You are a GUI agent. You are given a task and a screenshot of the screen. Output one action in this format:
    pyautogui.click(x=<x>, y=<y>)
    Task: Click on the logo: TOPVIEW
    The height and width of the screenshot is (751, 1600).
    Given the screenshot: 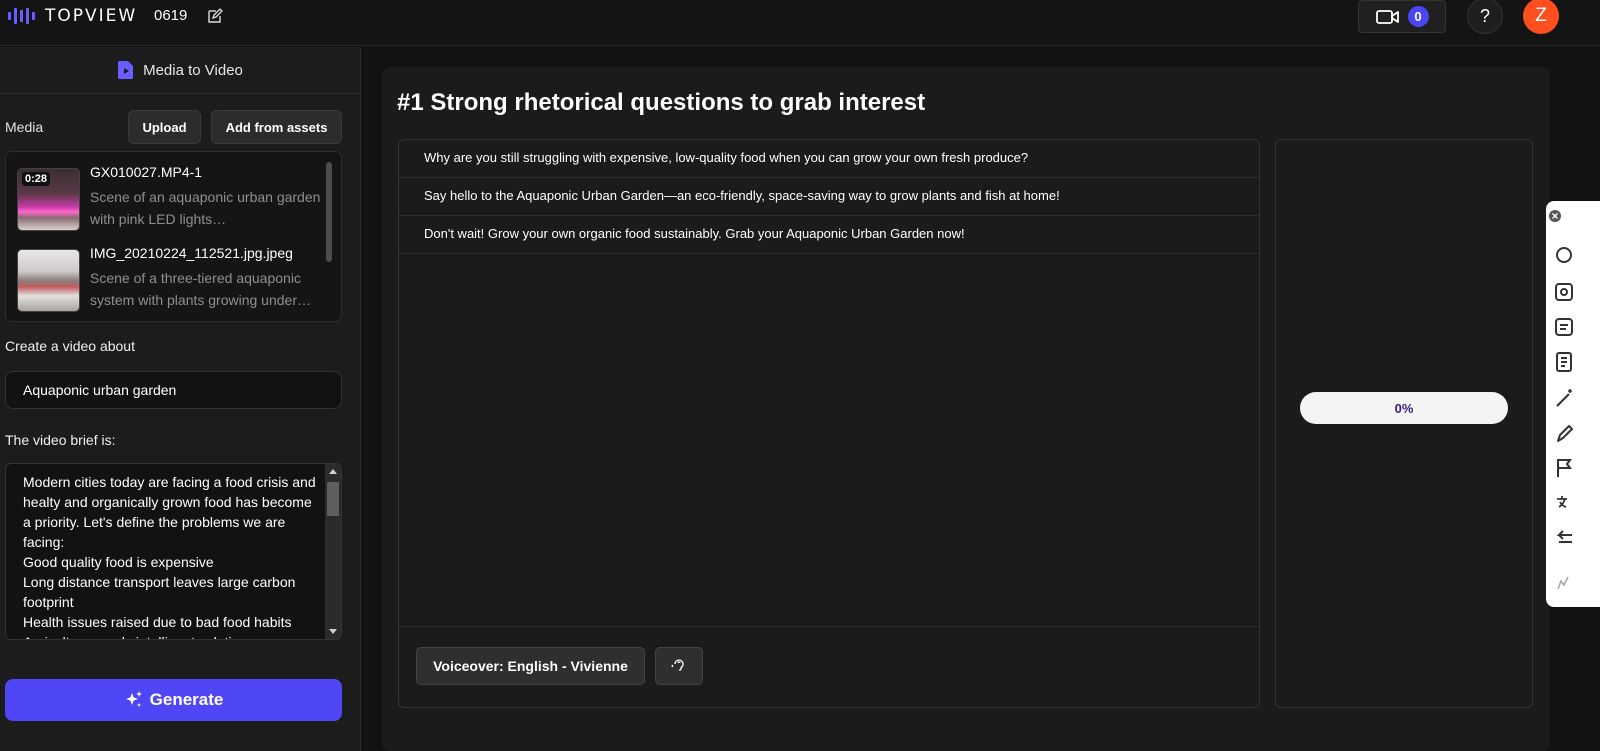 What is the action you would take?
    pyautogui.click(x=72, y=16)
    